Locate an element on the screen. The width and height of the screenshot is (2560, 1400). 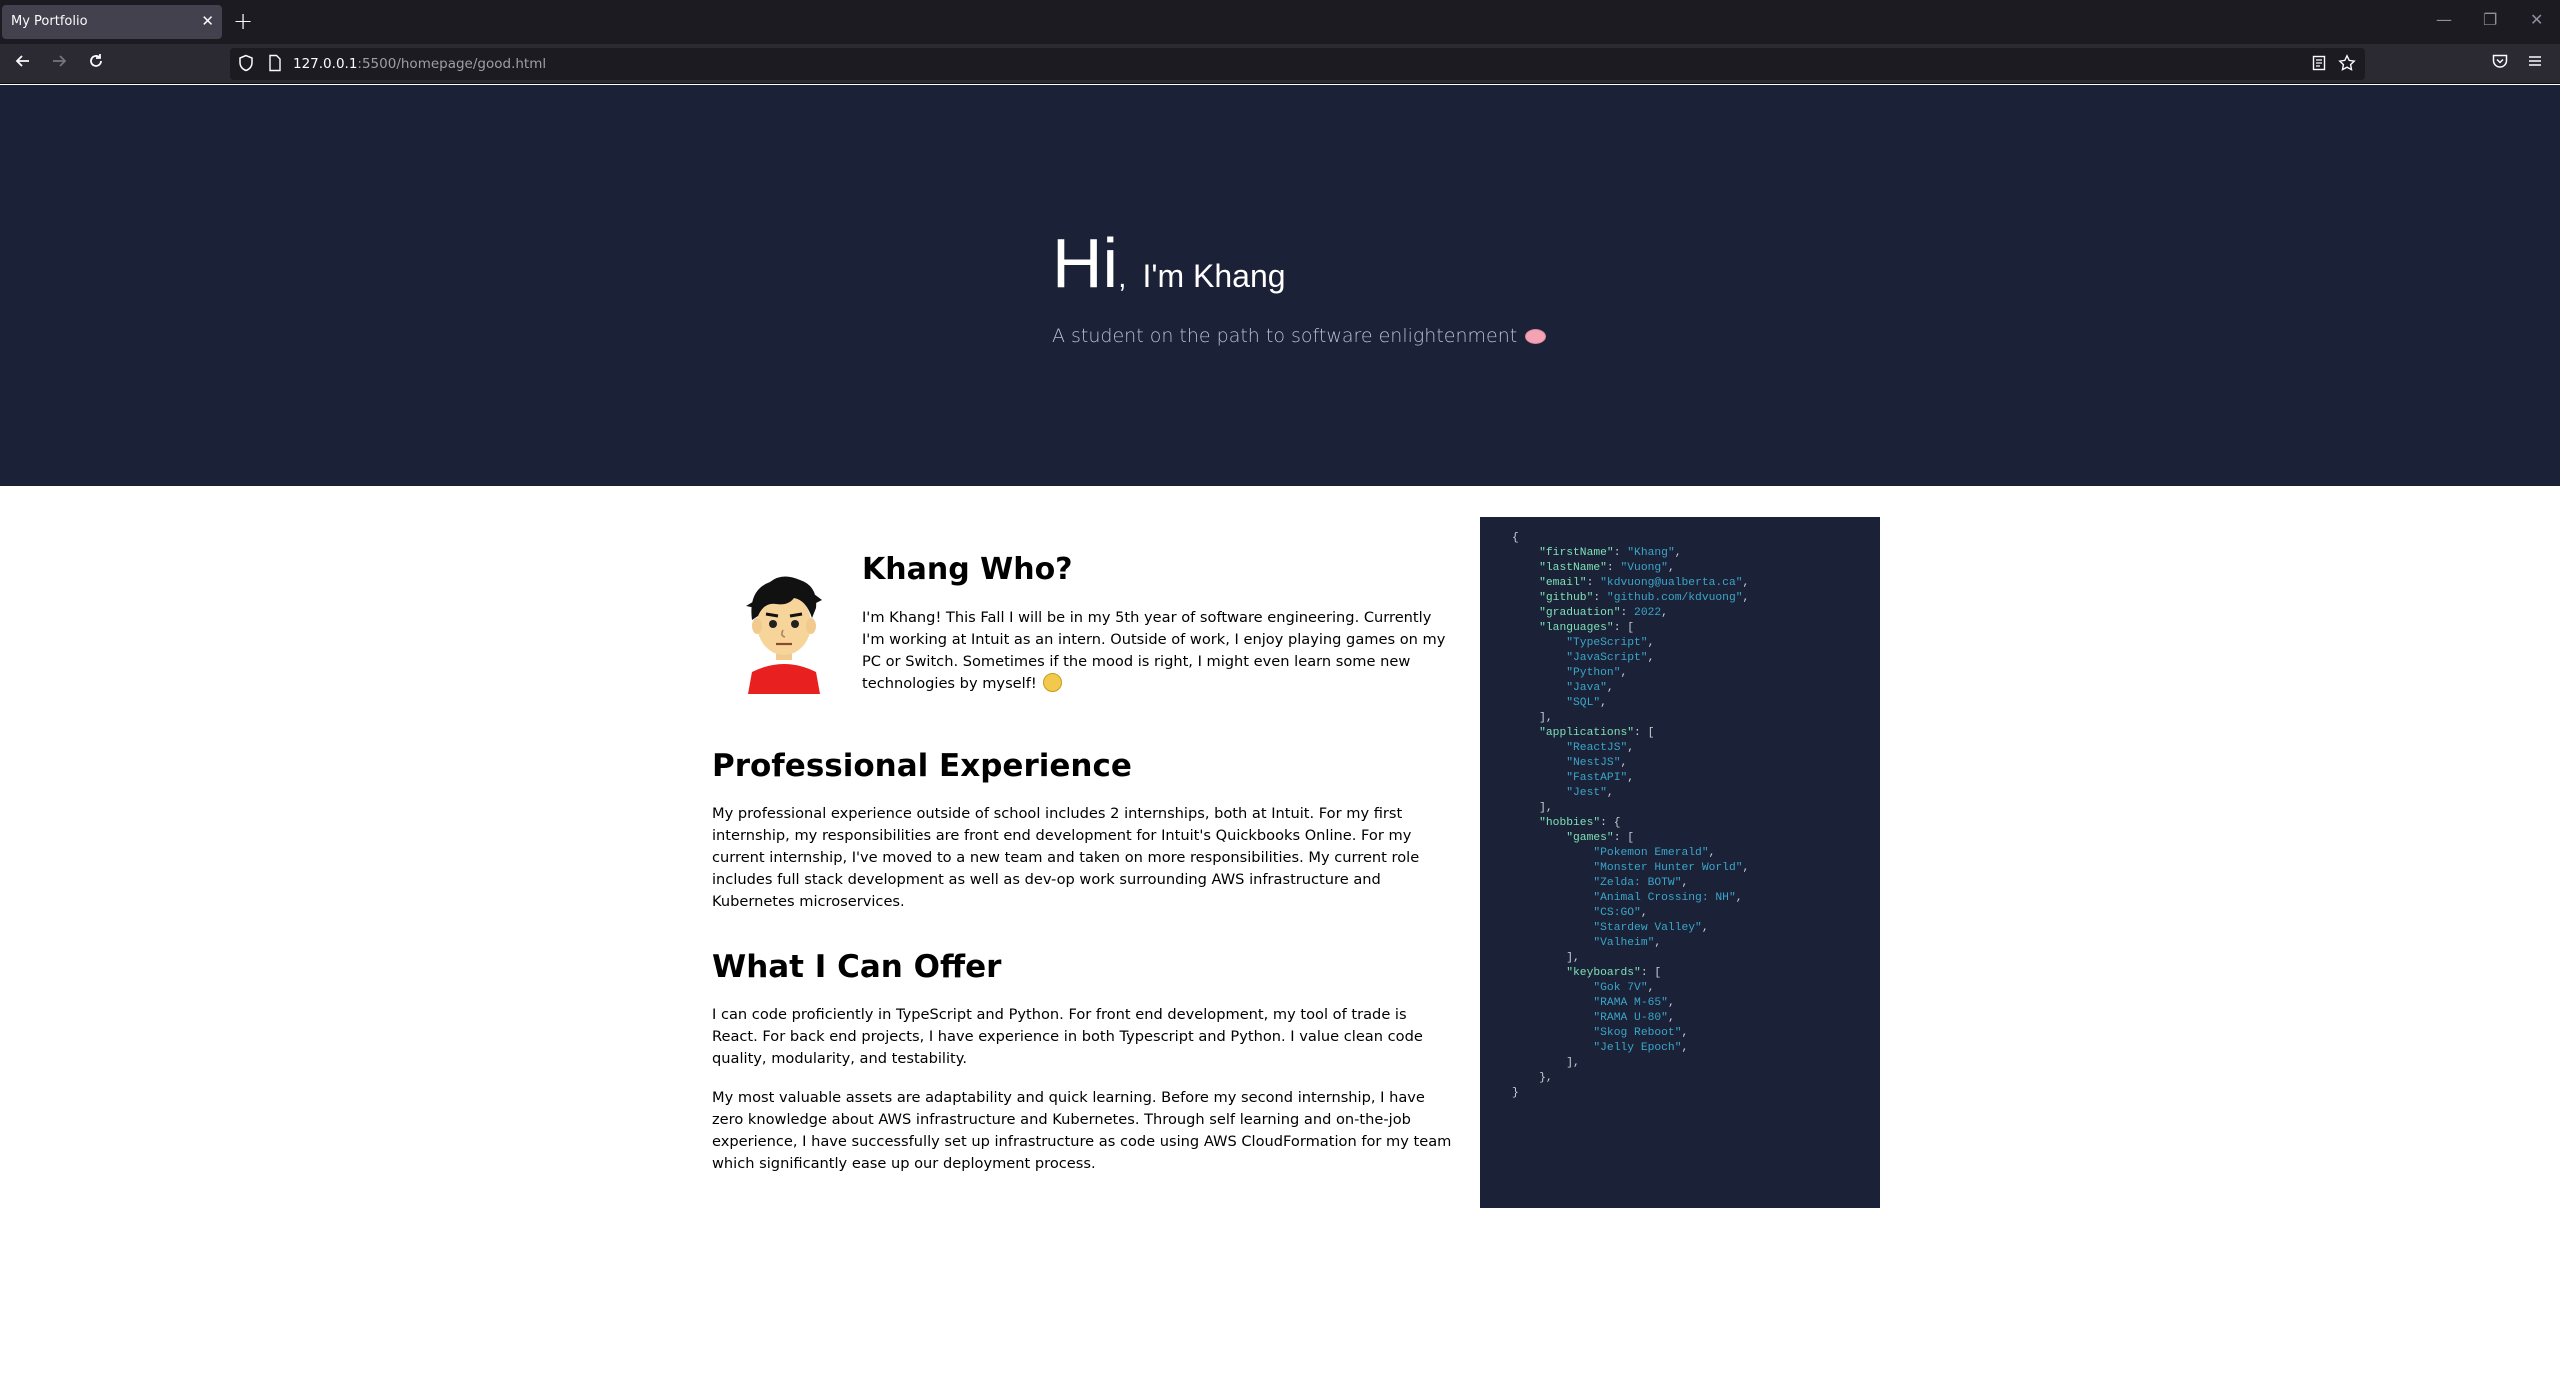
hero-hi: Hi is located at coordinates (1085, 263).